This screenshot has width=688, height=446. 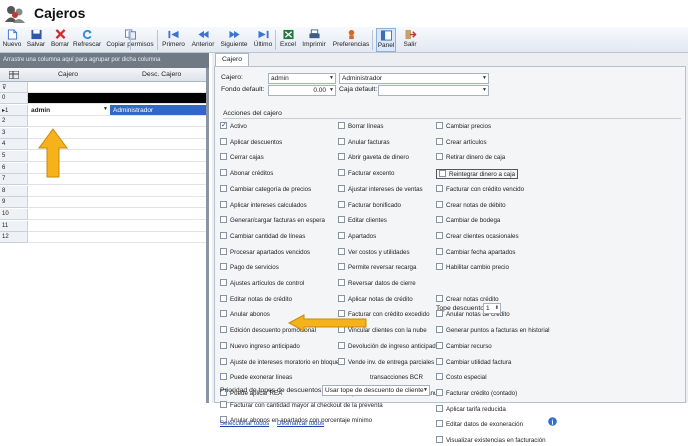 I want to click on checkbox-col3-18: Editar datos de exoneración, so click(x=479, y=425).